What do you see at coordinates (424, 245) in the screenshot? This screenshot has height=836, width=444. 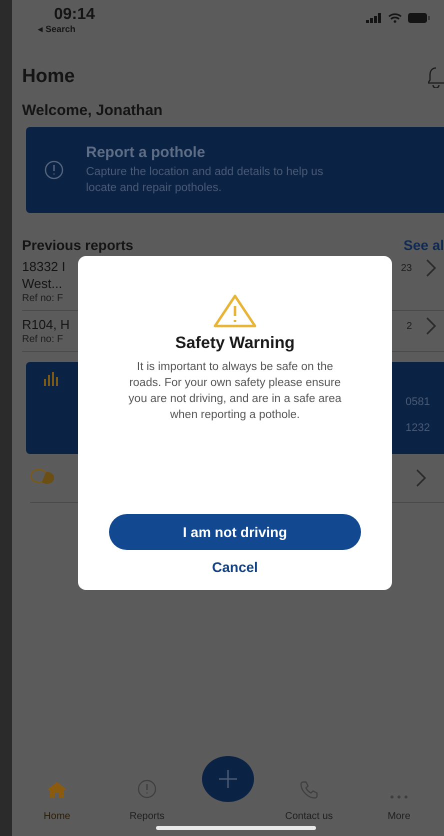 I see `see-all-link: See al` at bounding box center [424, 245].